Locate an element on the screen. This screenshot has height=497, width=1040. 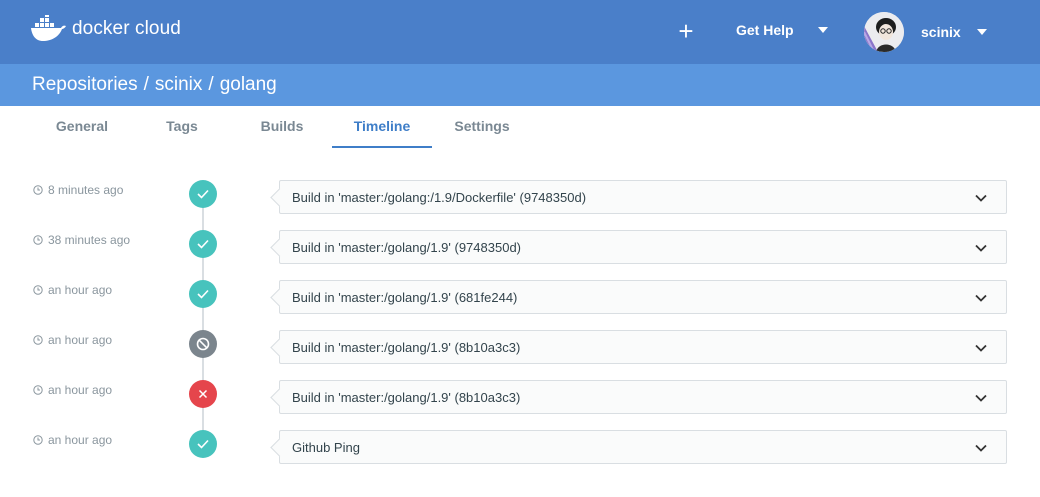
breadcrumb-repositories: Repositories is located at coordinates (85, 85).